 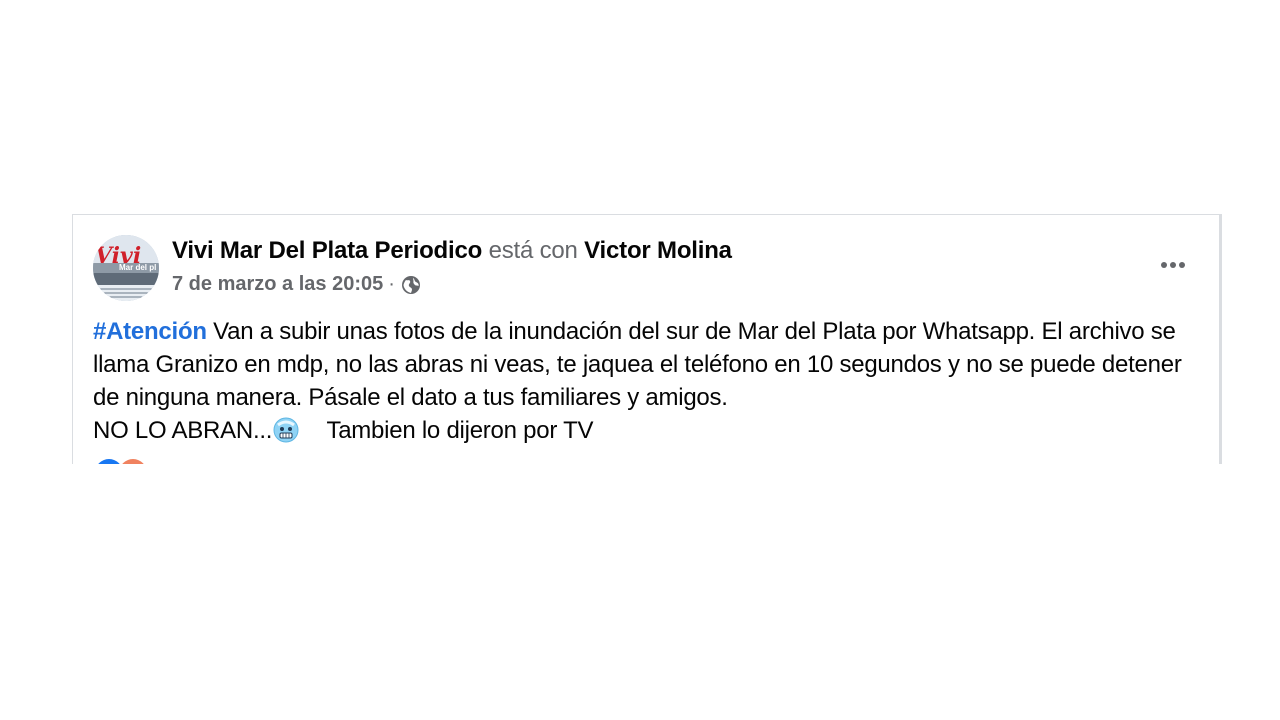 What do you see at coordinates (411, 285) in the screenshot?
I see `globe-icon` at bounding box center [411, 285].